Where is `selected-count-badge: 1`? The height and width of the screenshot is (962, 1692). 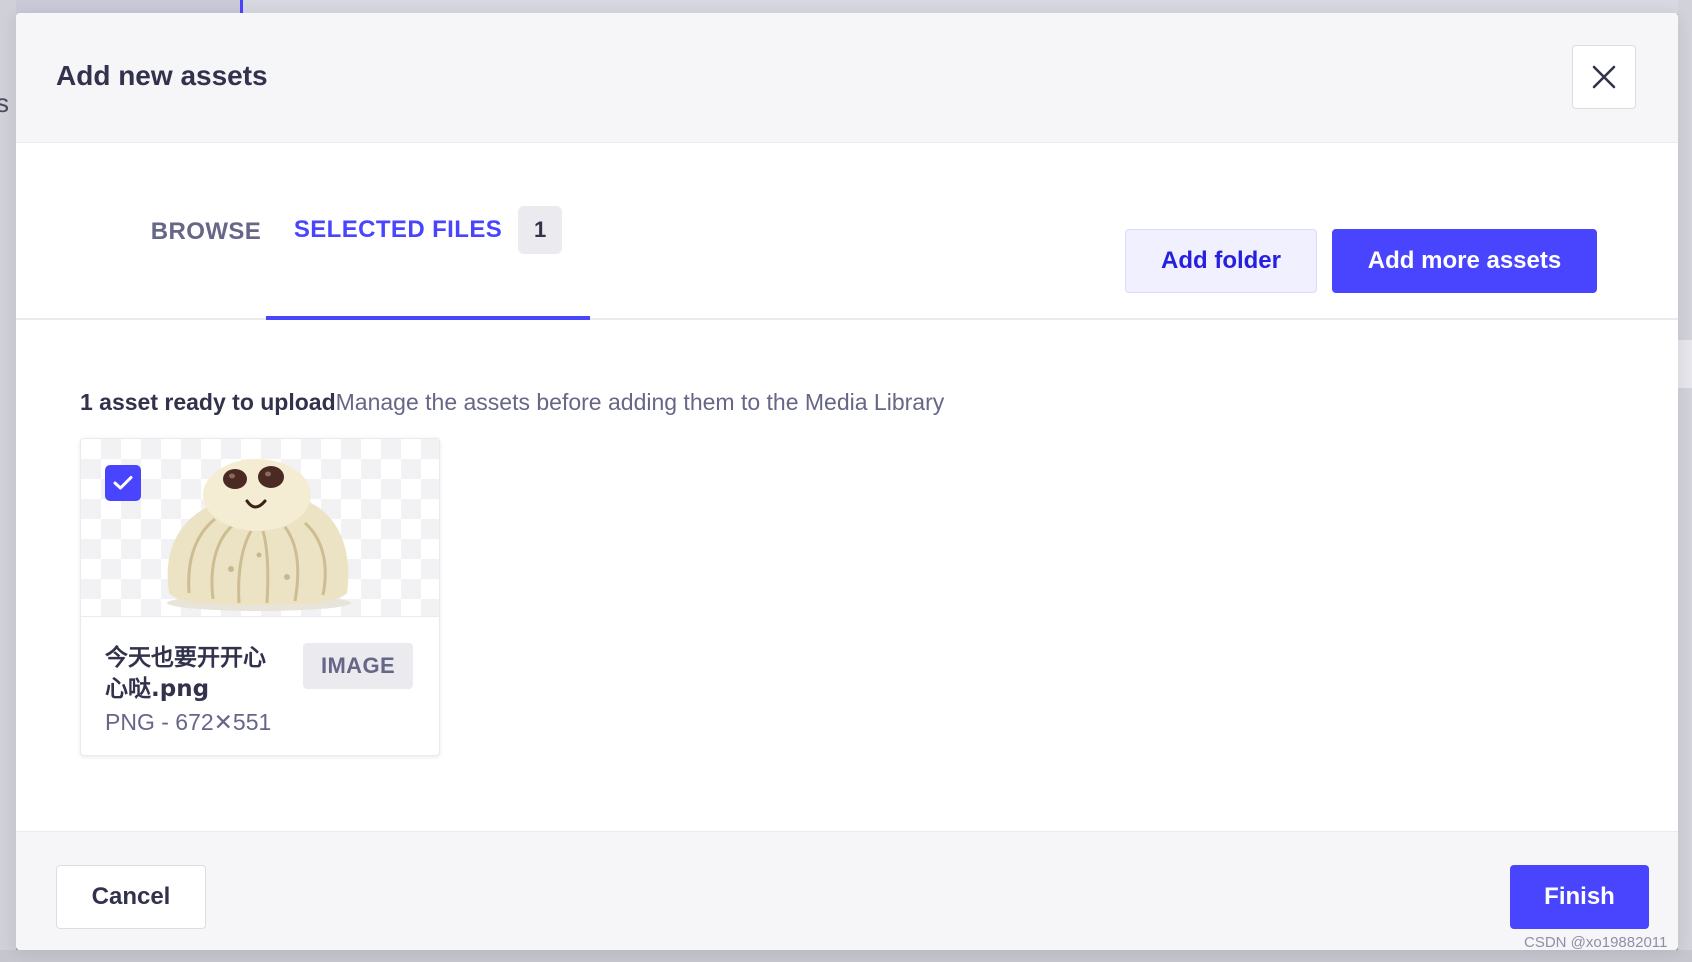
selected-count-badge: 1 is located at coordinates (540, 229).